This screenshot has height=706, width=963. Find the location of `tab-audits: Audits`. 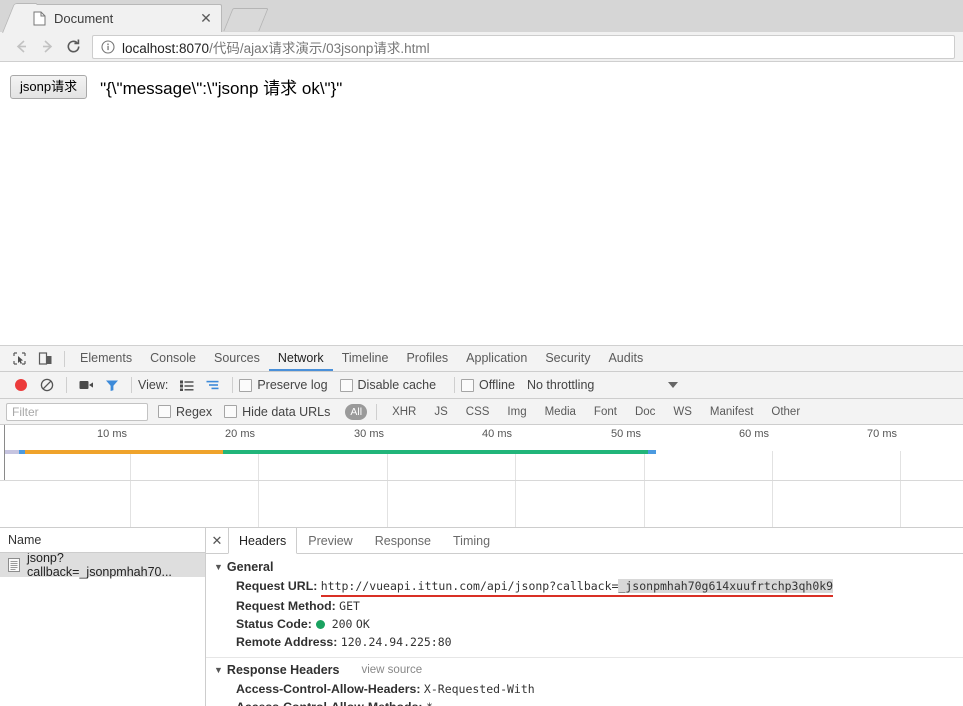

tab-audits: Audits is located at coordinates (625, 358).